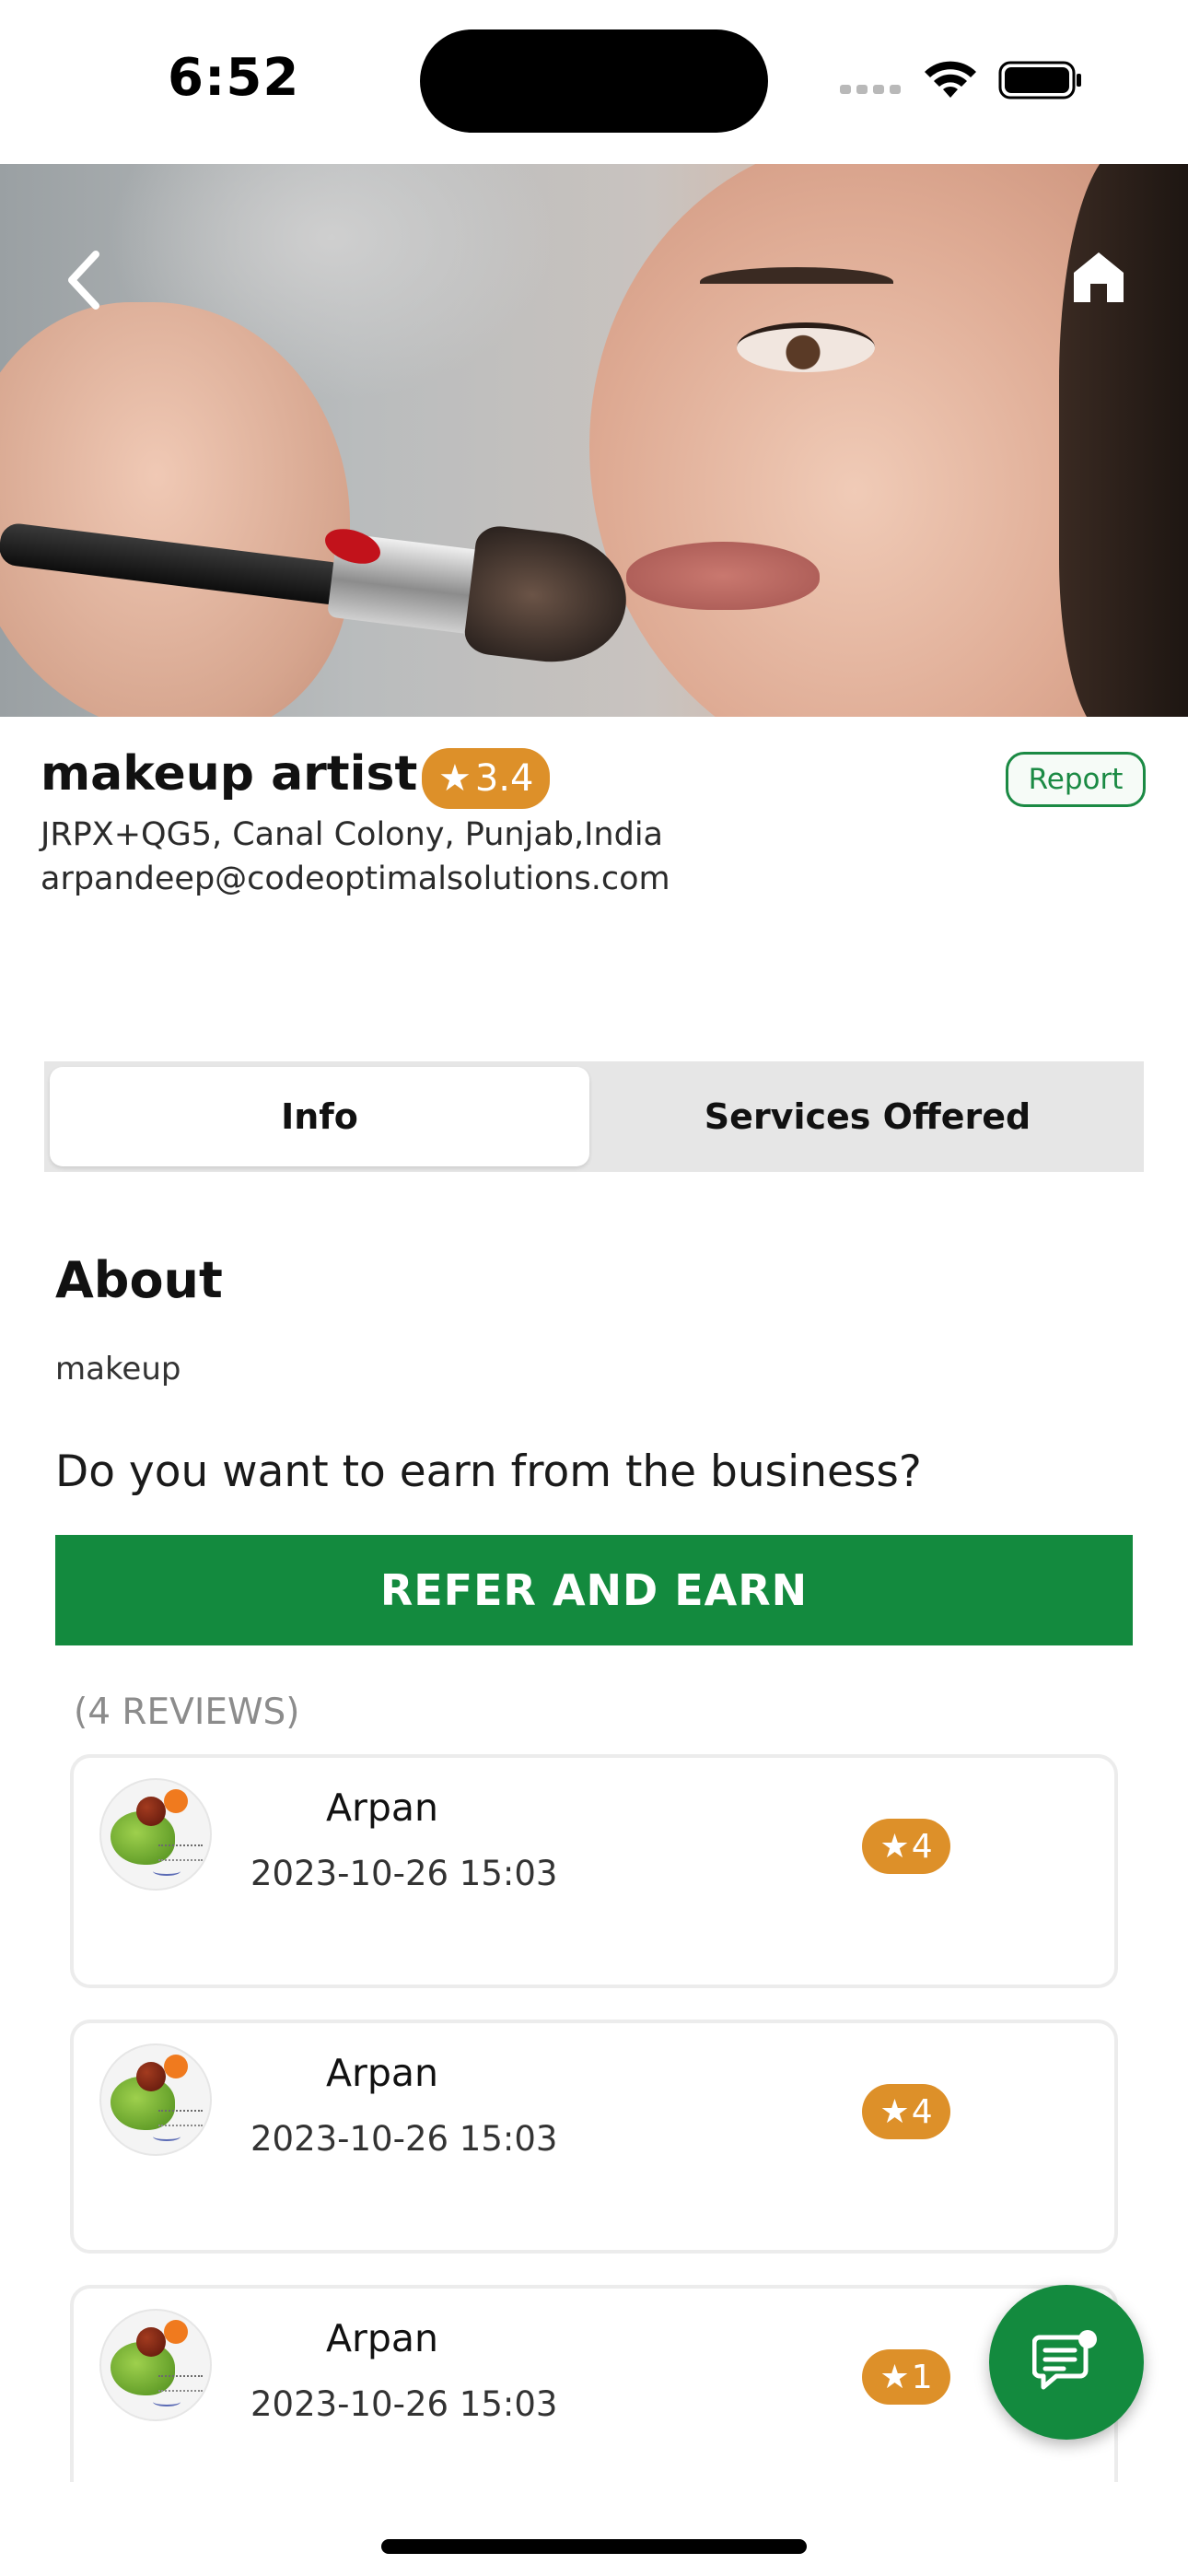 The width and height of the screenshot is (1188, 2576). Describe the element at coordinates (1076, 779) in the screenshot. I see `report-button: Report` at that location.